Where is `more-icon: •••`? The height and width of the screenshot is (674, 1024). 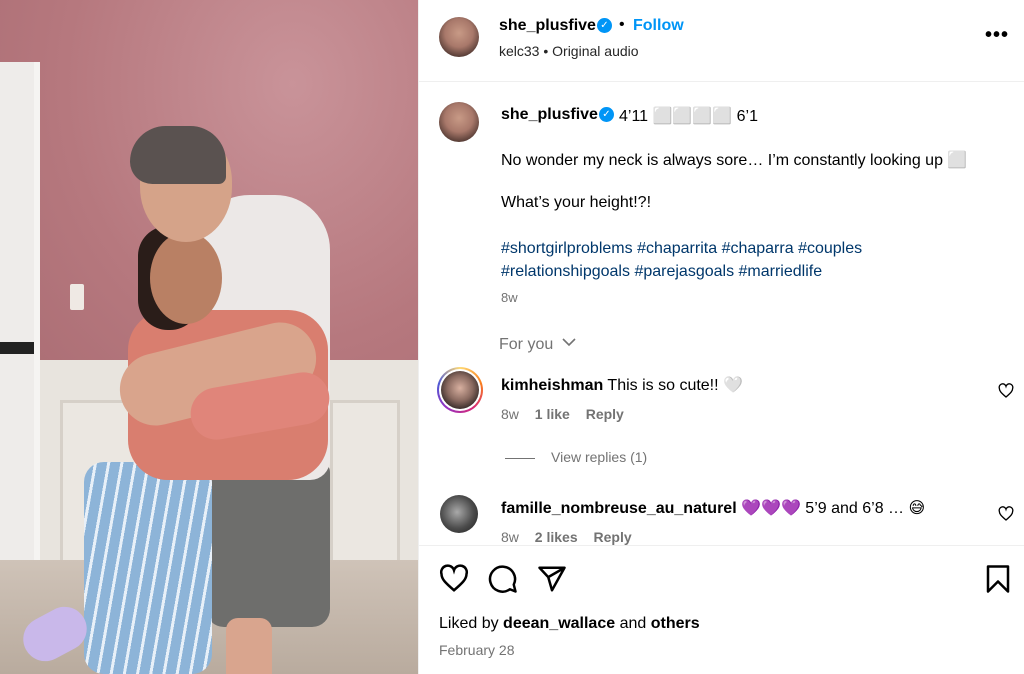 more-icon: ••• is located at coordinates (997, 35).